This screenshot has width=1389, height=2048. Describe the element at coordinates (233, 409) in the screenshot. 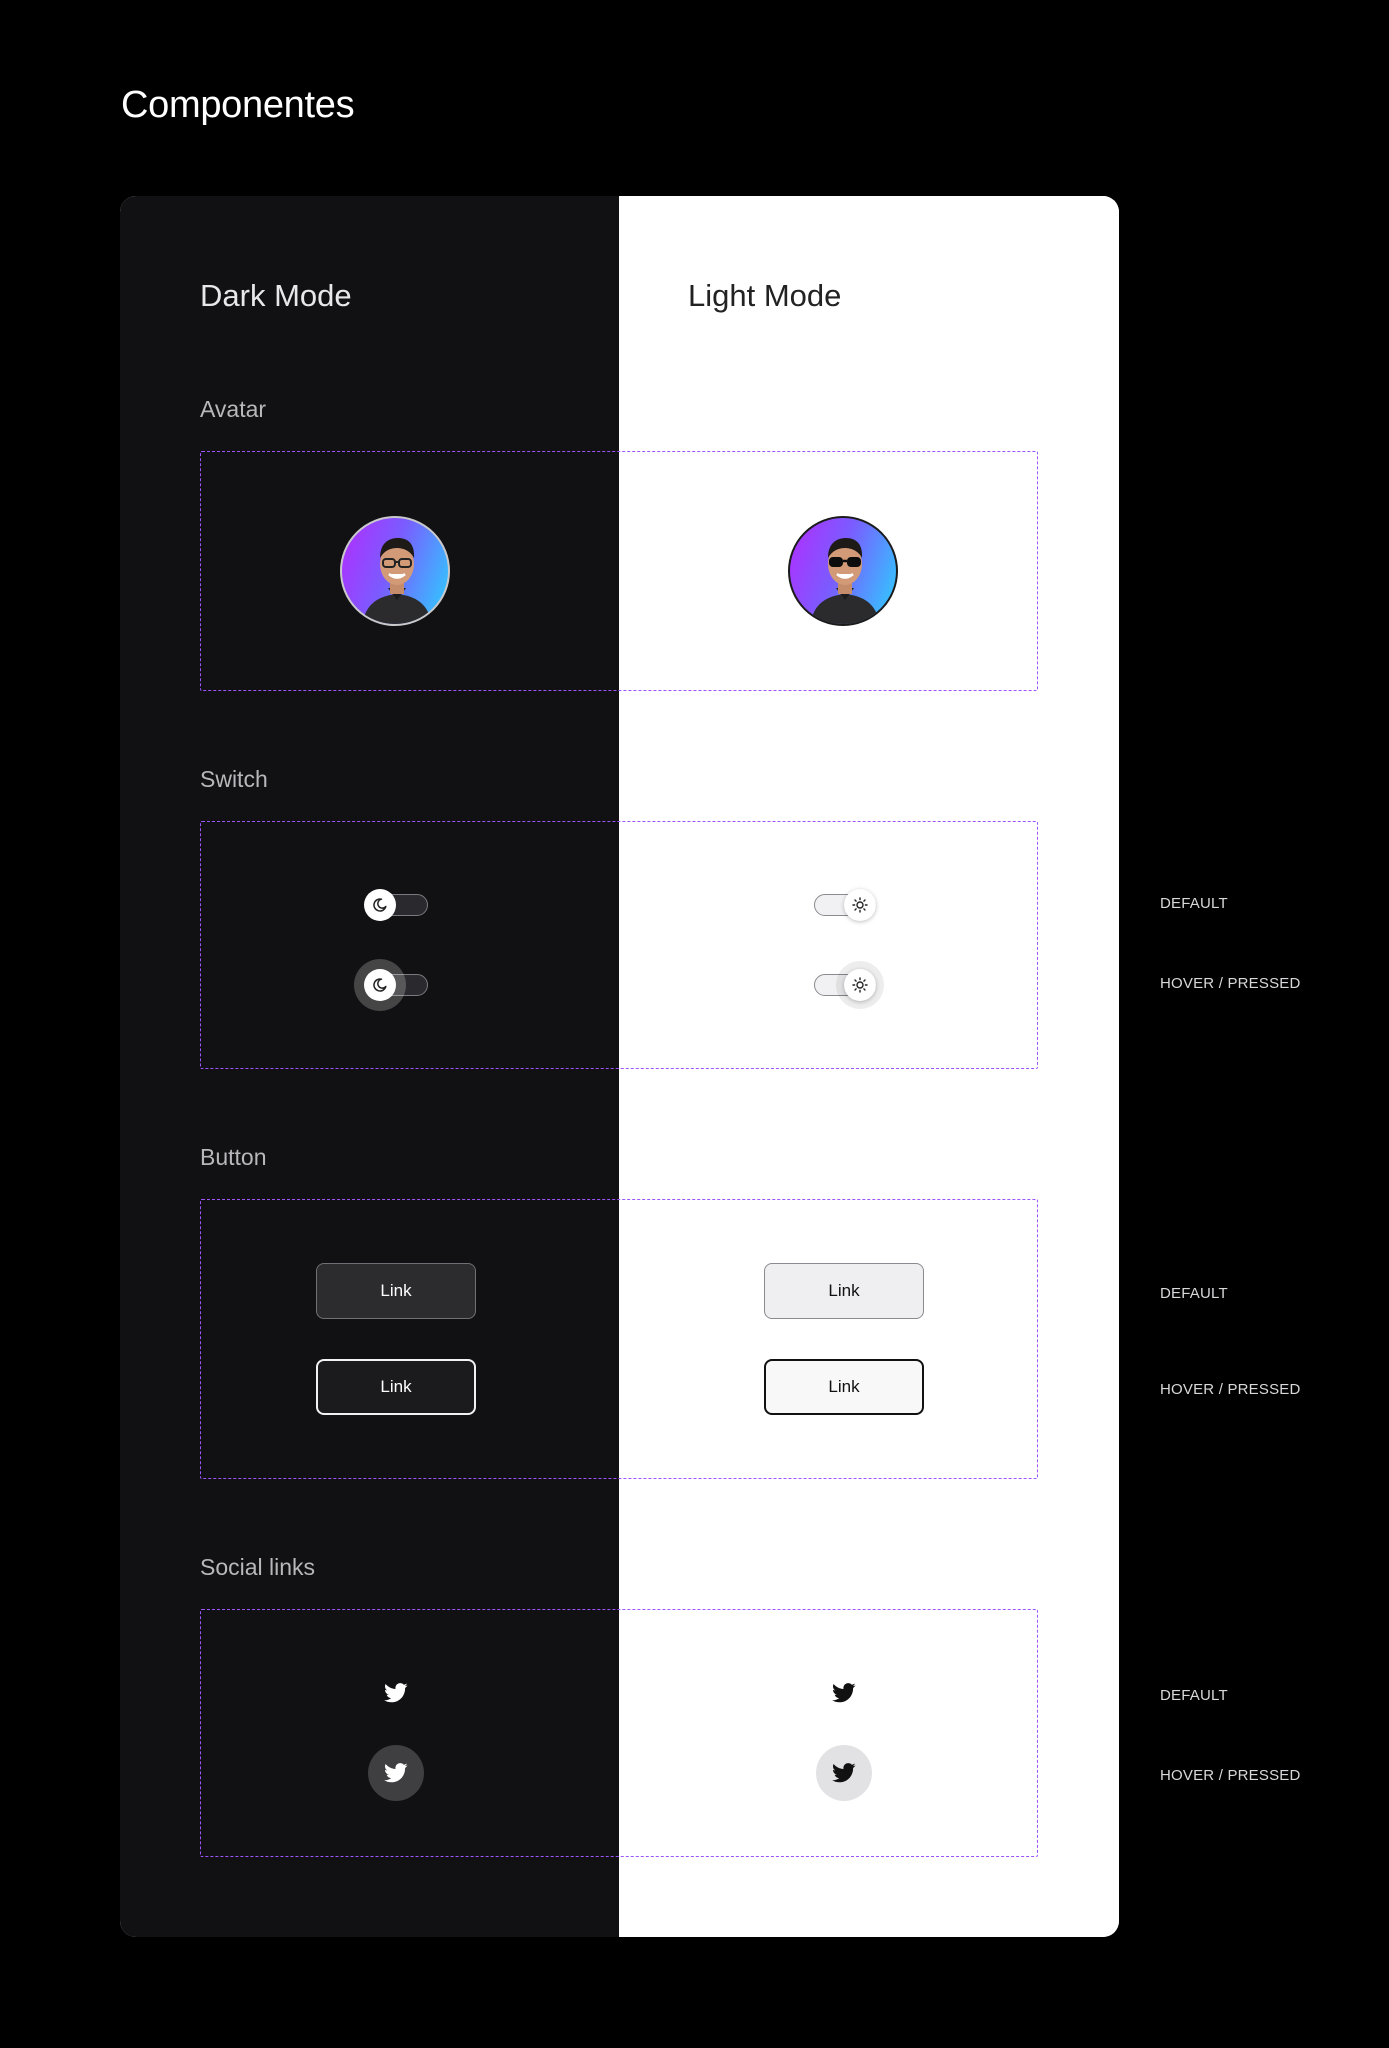

I see `avatar-section-label: Avatar` at that location.